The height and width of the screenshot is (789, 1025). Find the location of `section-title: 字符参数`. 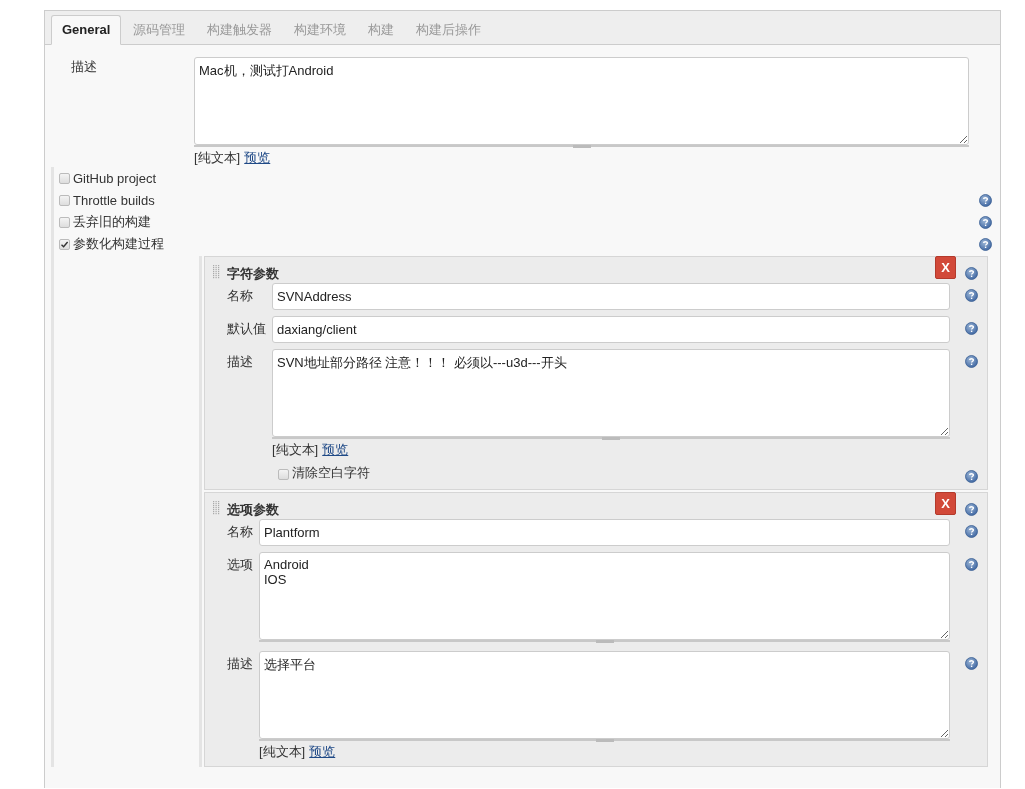

section-title: 字符参数 is located at coordinates (253, 274).